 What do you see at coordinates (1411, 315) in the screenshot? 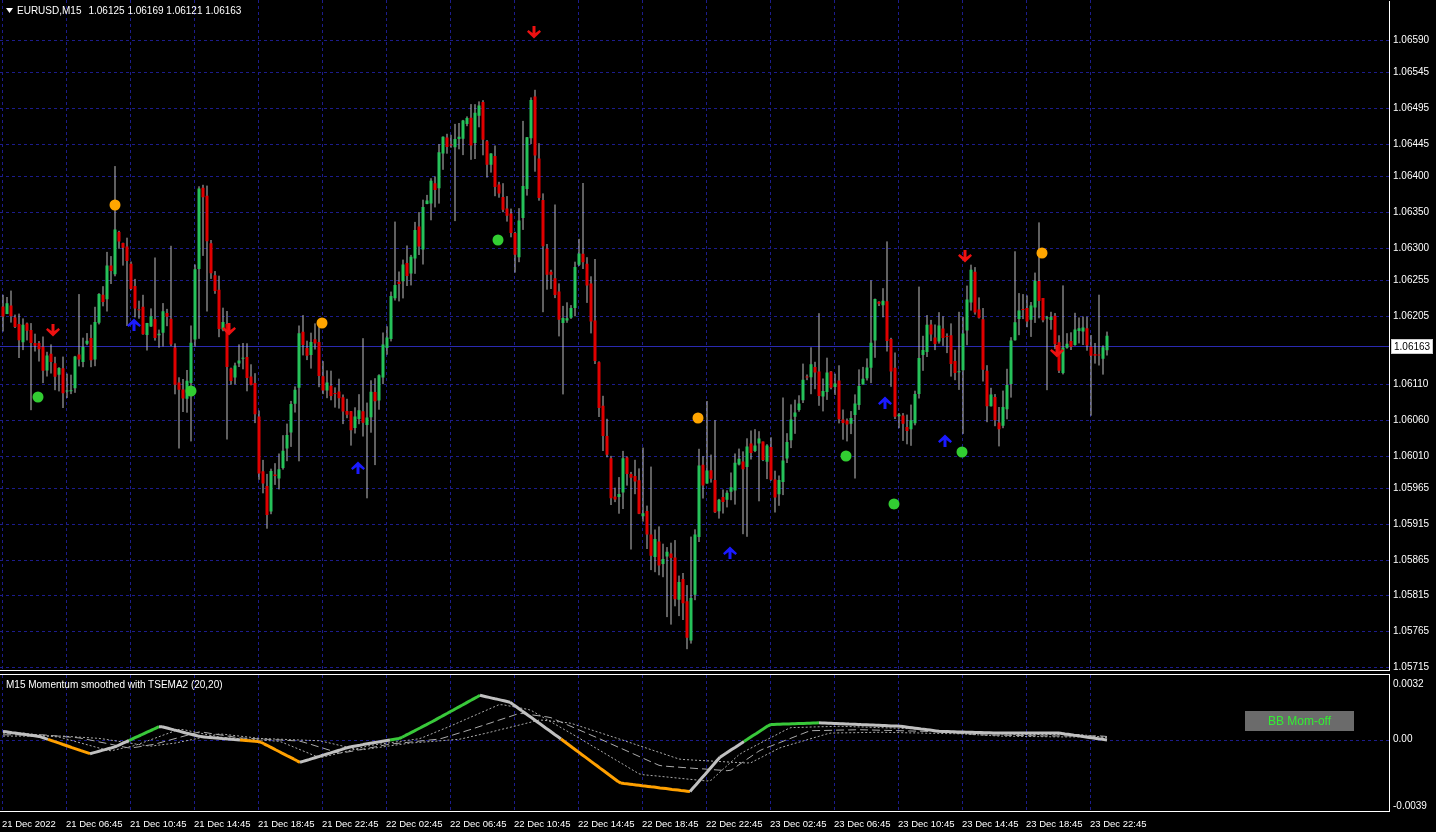
I see `price-axis-label: 1.06205` at bounding box center [1411, 315].